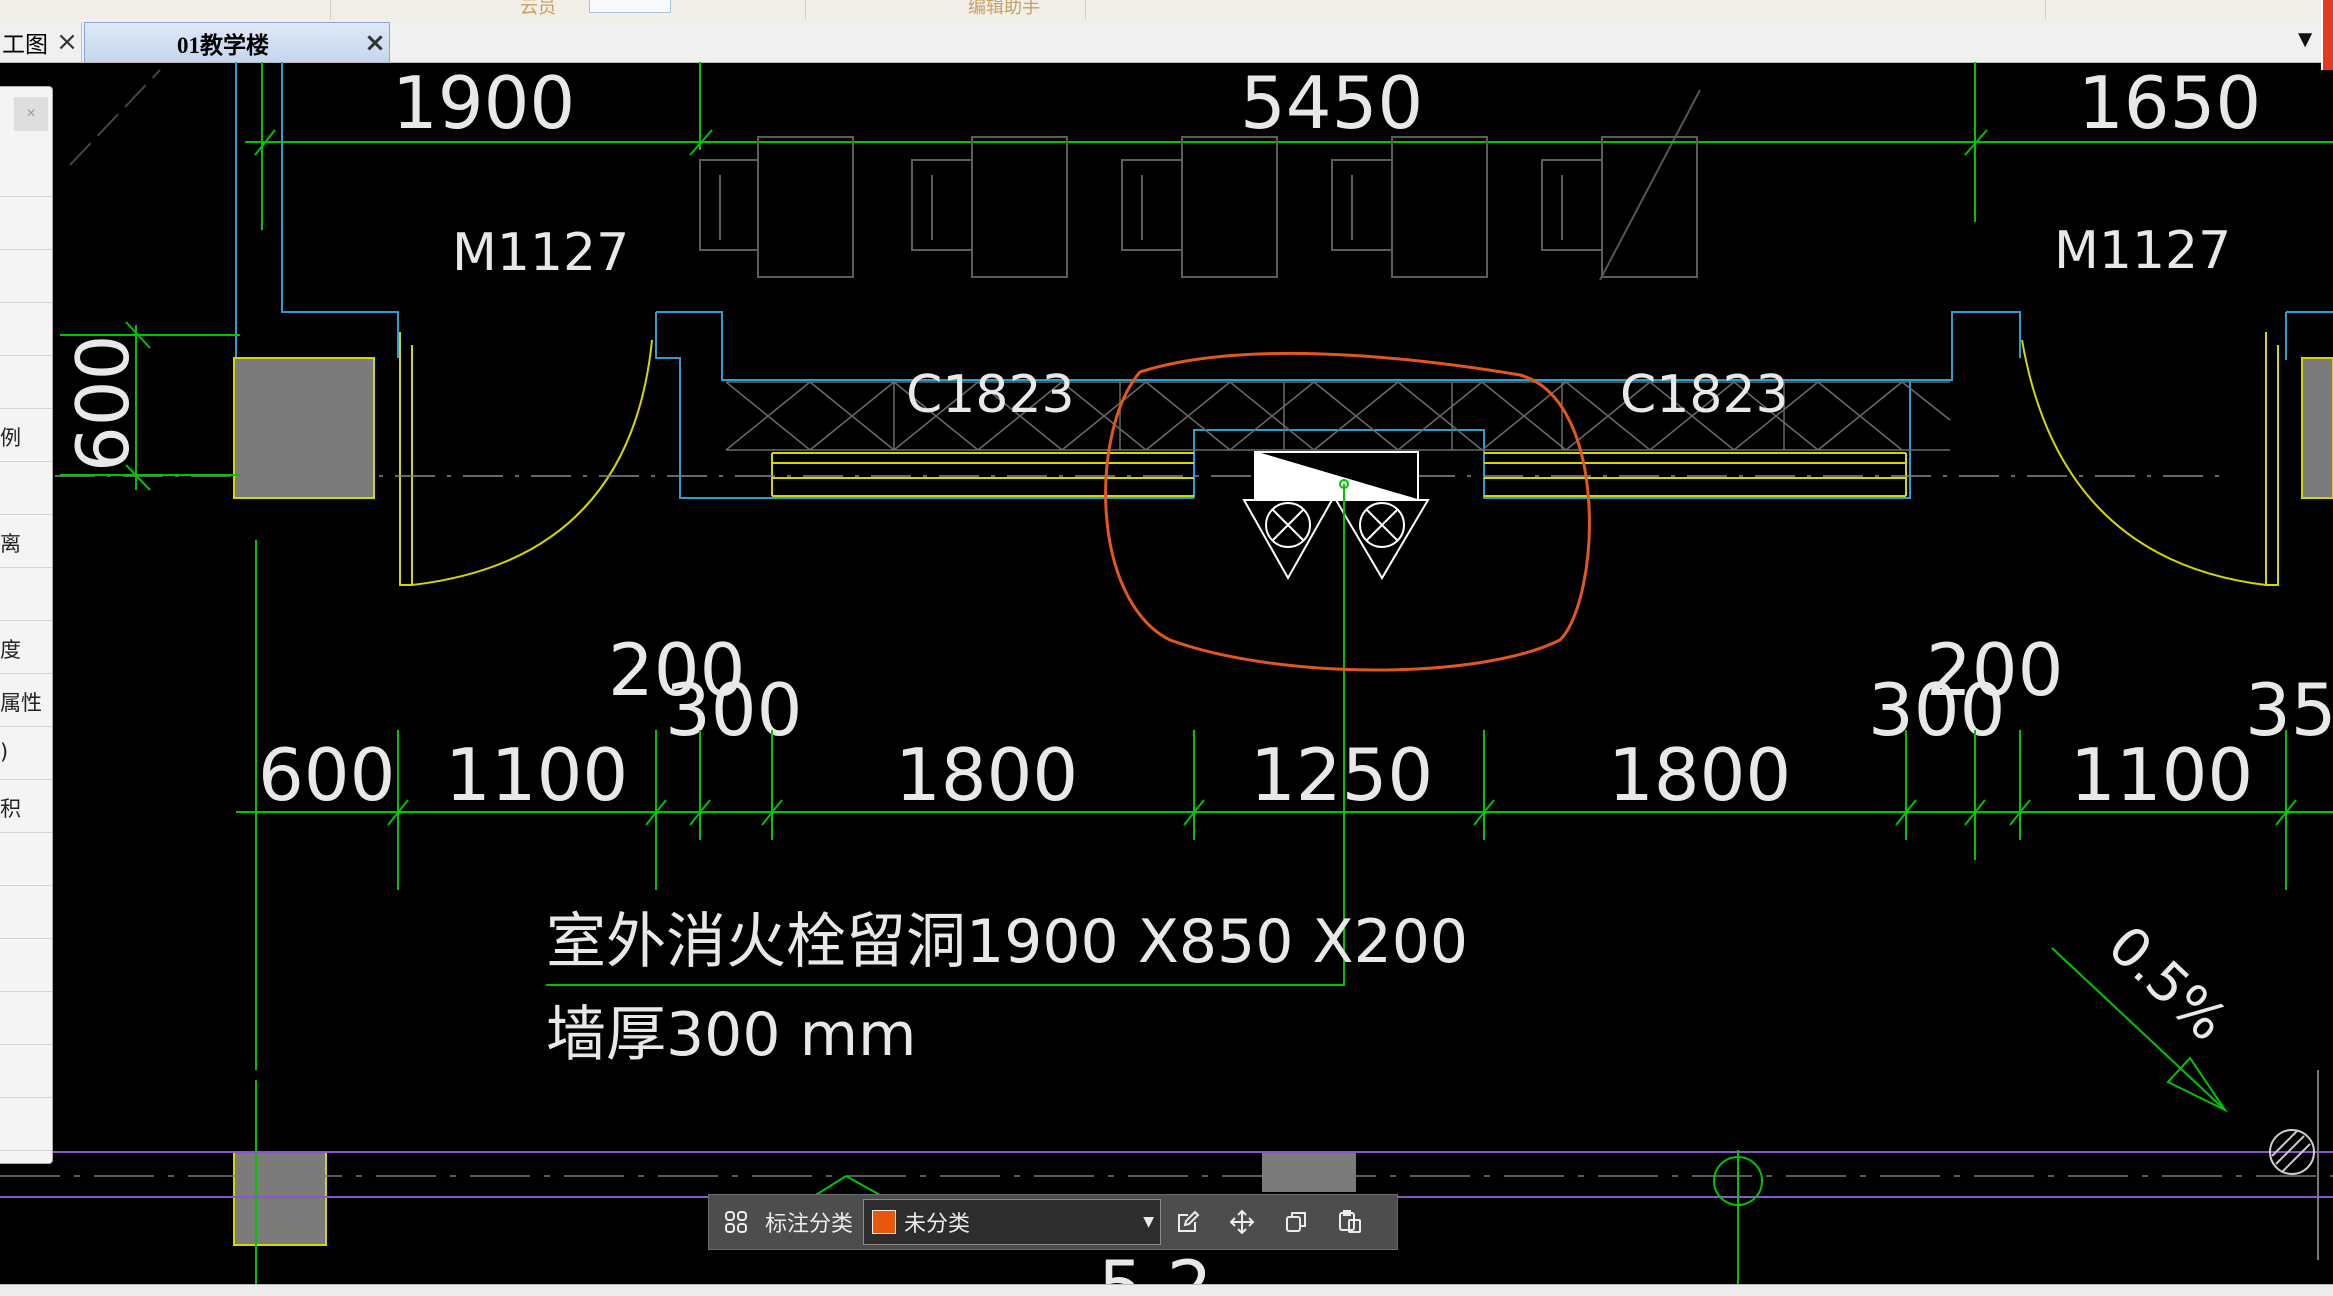 The width and height of the screenshot is (2333, 1296). I want to click on grid-apps-icon, so click(736, 1222).